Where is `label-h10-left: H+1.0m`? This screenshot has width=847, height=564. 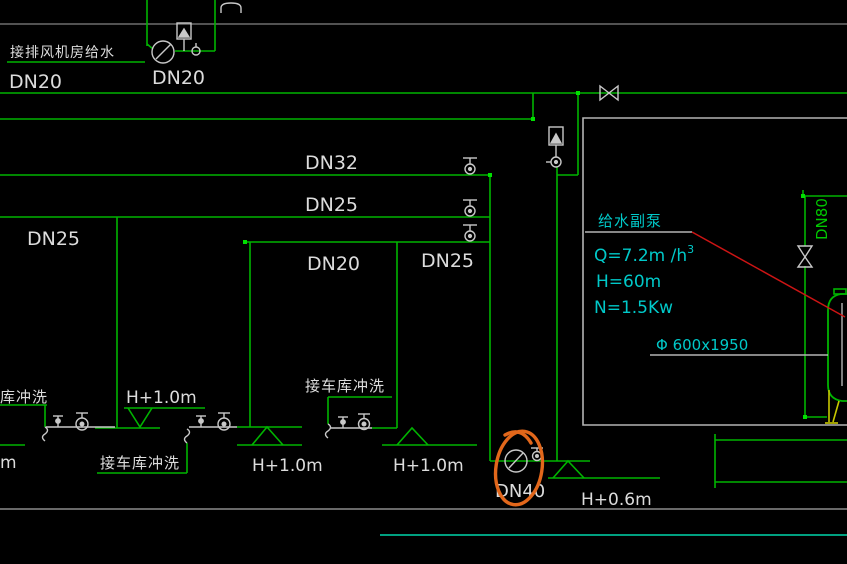
label-h10-left: H+1.0m is located at coordinates (161, 398).